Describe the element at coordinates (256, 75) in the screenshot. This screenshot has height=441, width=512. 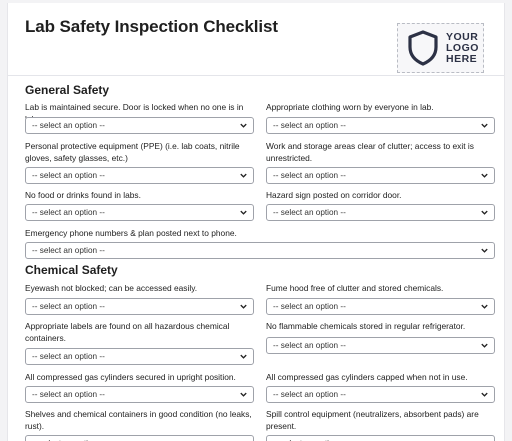
I see `header-divider` at that location.